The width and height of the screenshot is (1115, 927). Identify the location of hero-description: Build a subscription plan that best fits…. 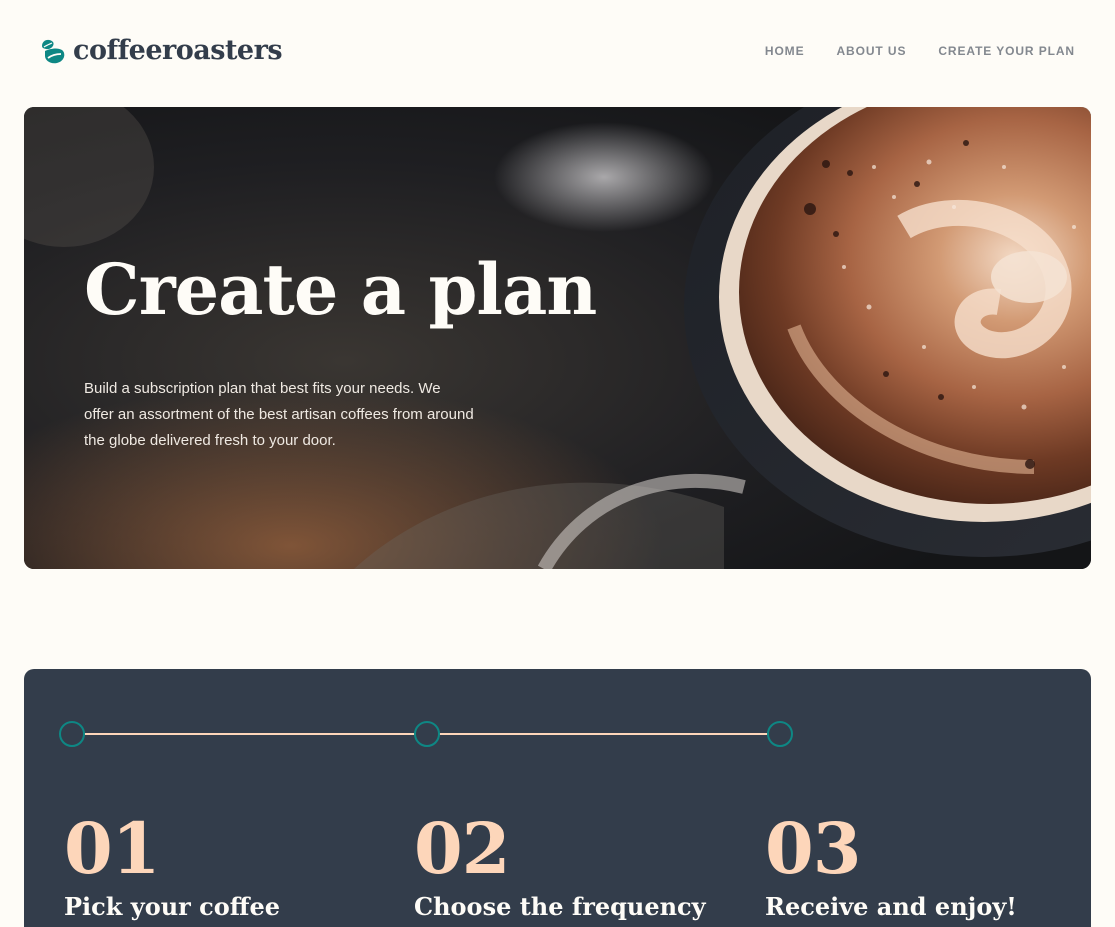
(279, 414).